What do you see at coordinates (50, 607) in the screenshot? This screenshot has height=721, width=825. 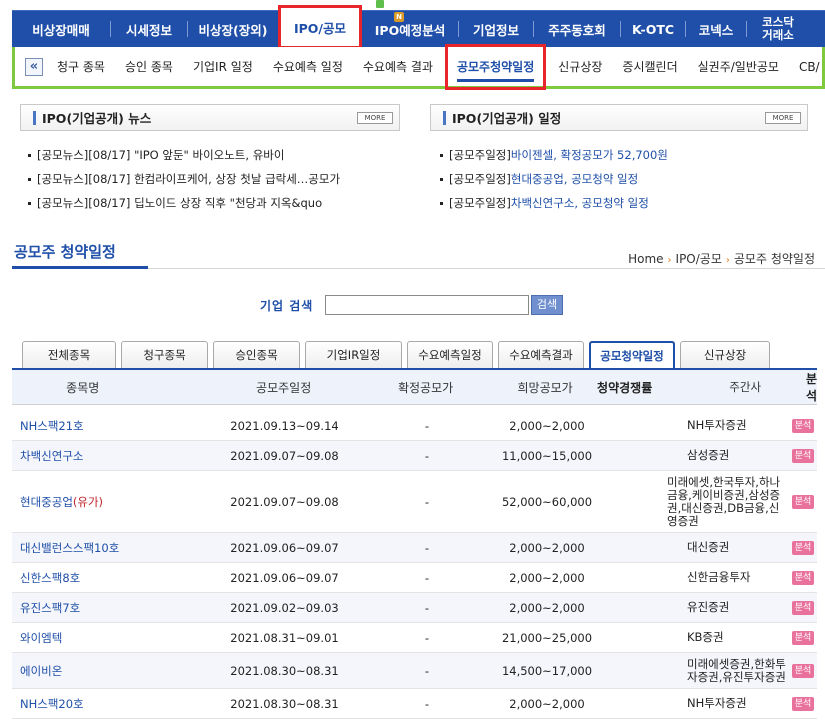 I see `company-name: 유진스팩7호` at bounding box center [50, 607].